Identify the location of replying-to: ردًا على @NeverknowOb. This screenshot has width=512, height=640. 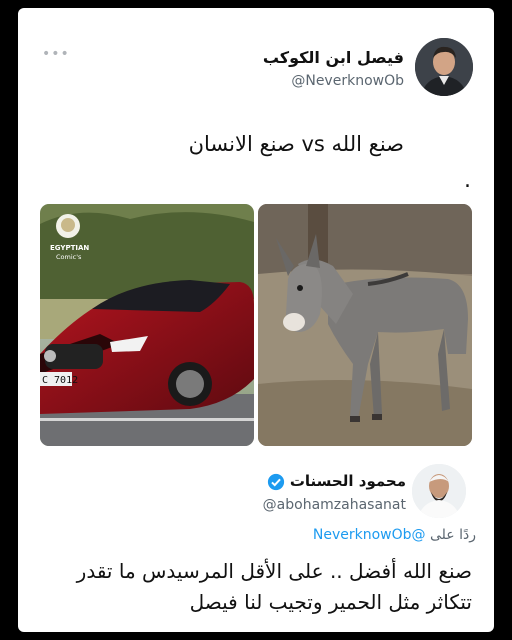
(394, 535).